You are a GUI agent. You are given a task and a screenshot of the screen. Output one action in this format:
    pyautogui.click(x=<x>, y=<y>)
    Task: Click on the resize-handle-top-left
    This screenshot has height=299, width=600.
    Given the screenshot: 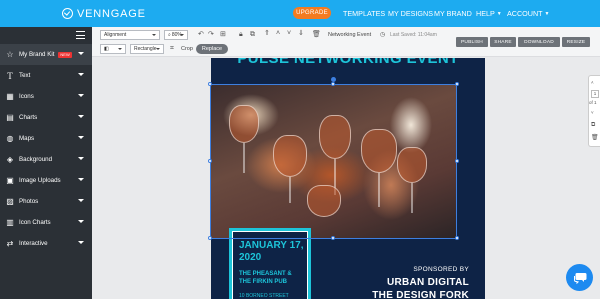 What is the action you would take?
    pyautogui.click(x=210, y=84)
    